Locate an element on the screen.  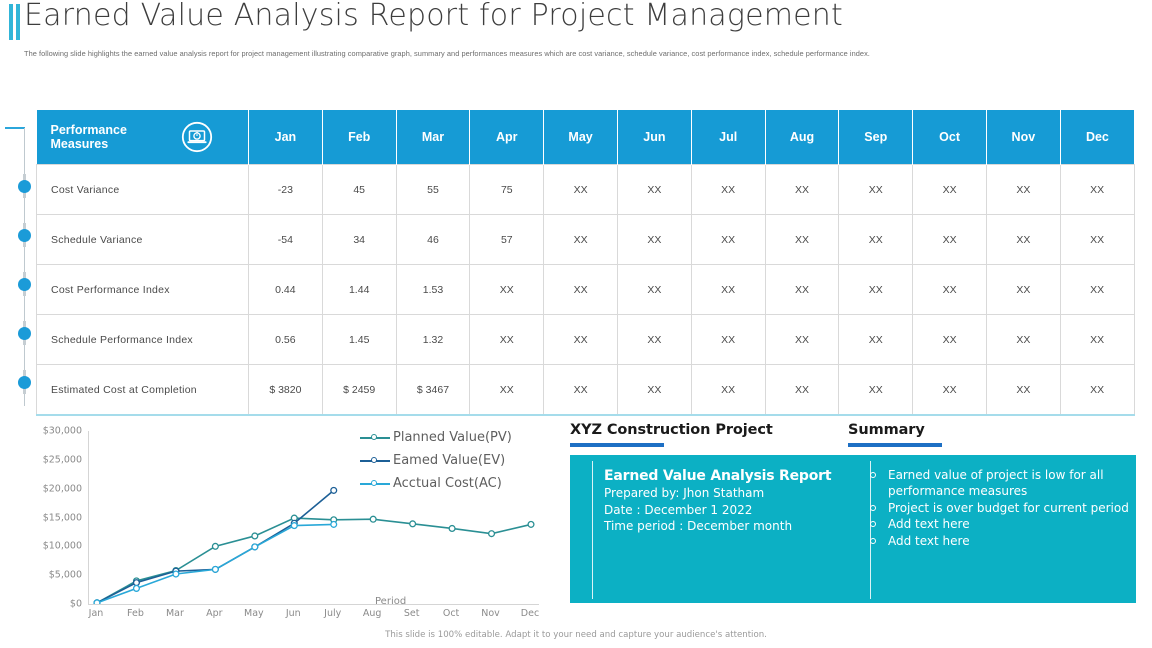
measures-label-line2: Measures is located at coordinates (79, 144).